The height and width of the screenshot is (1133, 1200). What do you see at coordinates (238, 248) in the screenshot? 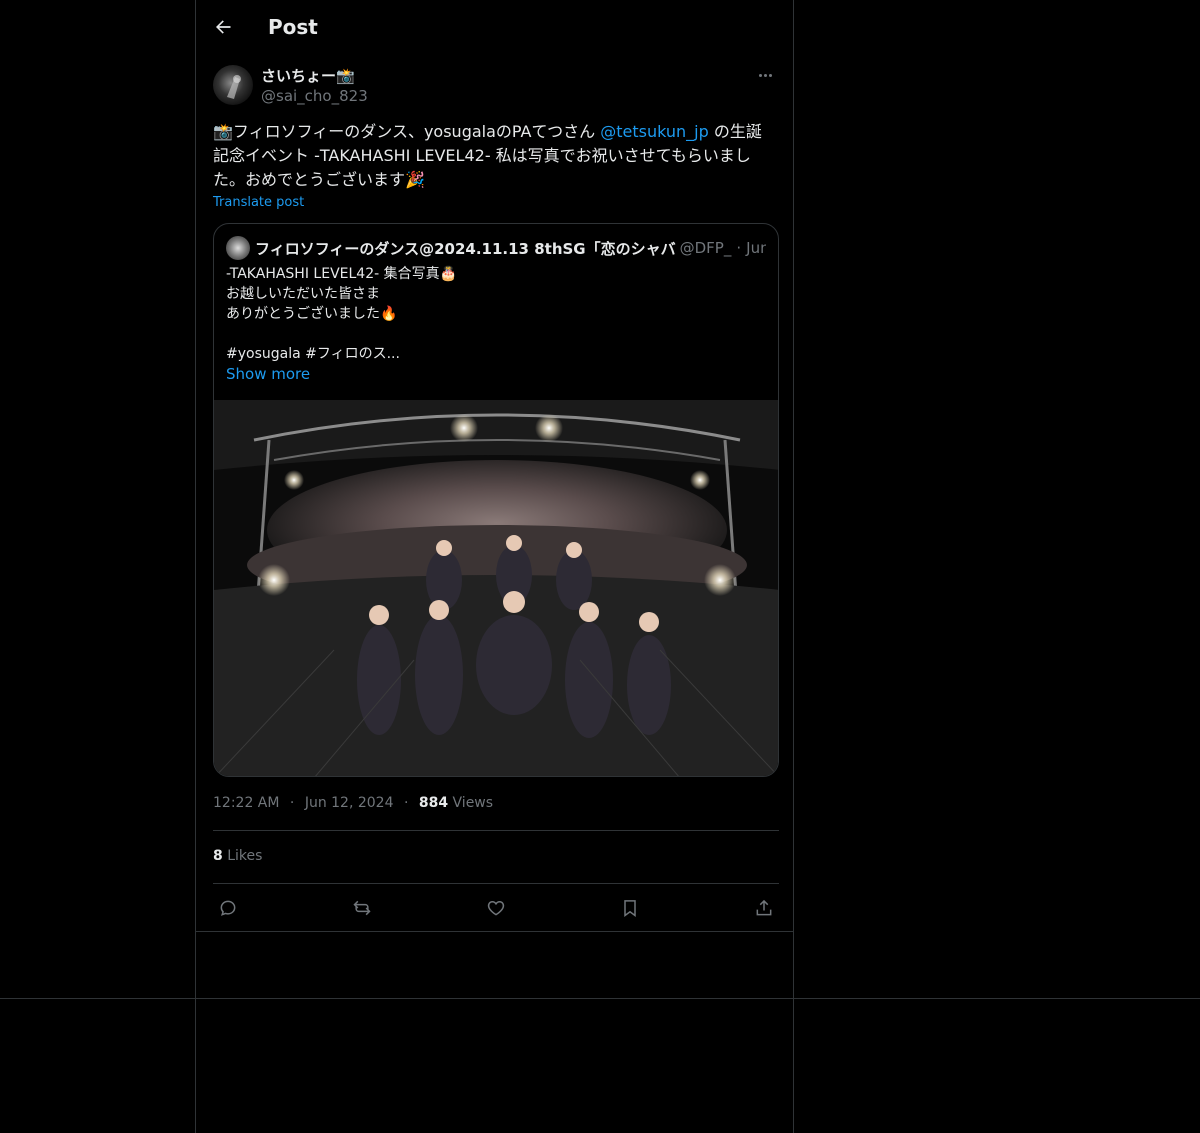
I see `quote-avatar` at bounding box center [238, 248].